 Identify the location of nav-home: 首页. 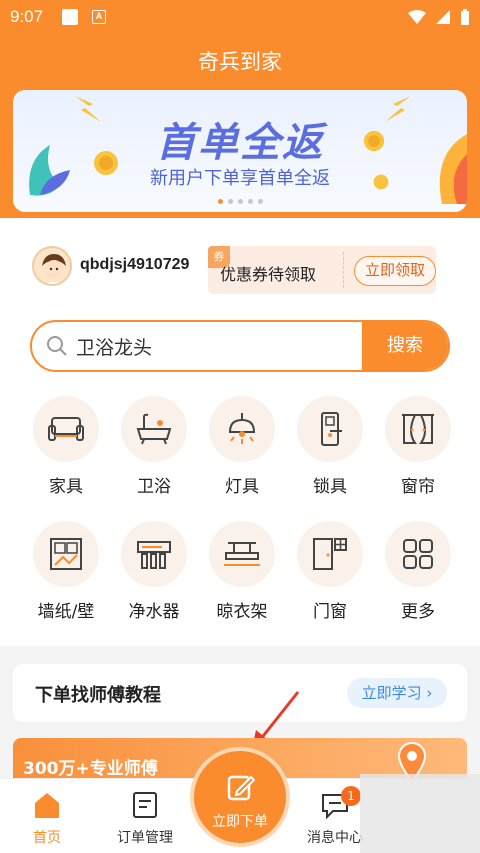
(47, 818).